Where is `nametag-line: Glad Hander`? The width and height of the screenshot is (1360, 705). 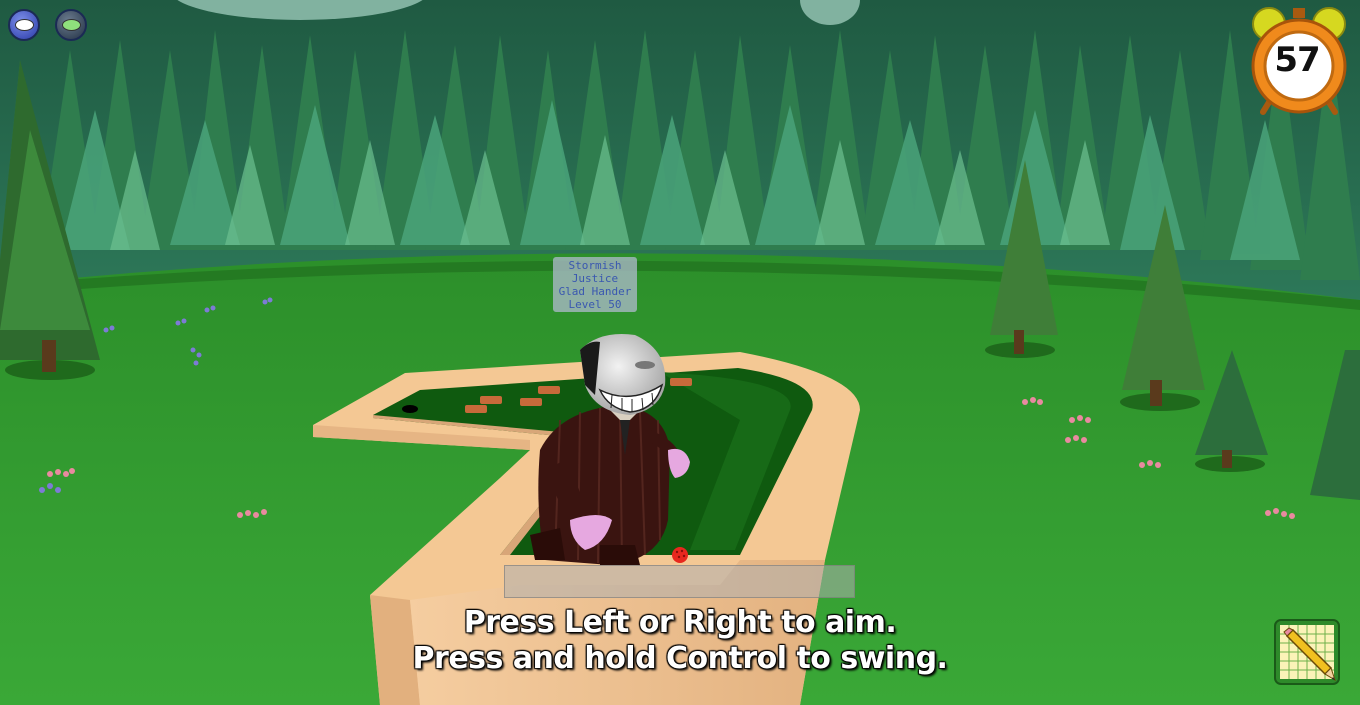
nametag-line: Glad Hander is located at coordinates (595, 291).